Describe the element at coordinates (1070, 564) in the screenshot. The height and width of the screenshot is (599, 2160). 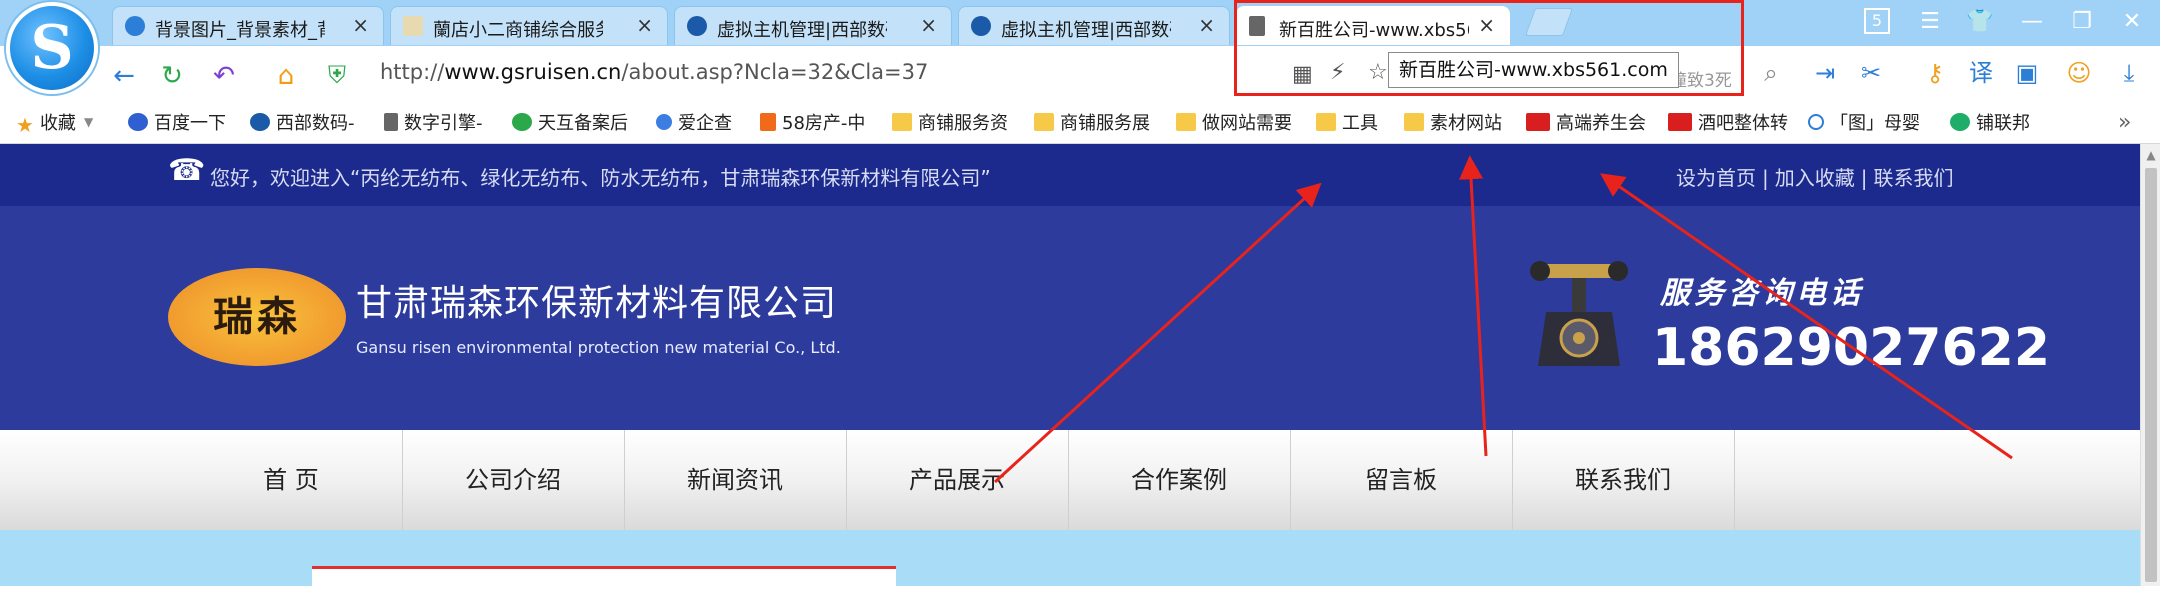
I see `site-content` at that location.